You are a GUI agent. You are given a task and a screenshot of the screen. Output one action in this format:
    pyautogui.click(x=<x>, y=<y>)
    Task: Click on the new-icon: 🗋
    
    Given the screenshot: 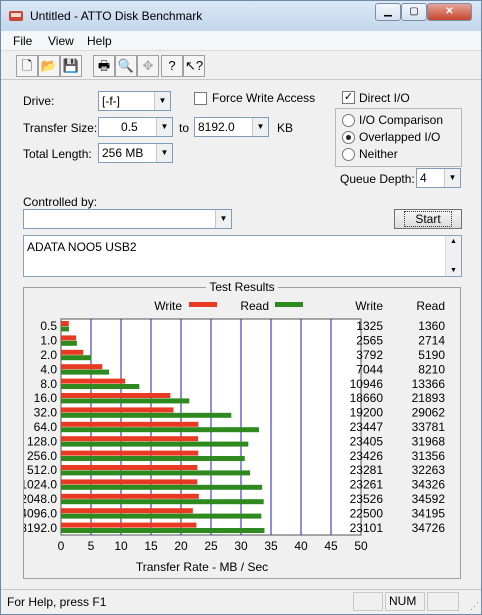 What is the action you would take?
    pyautogui.click(x=27, y=66)
    